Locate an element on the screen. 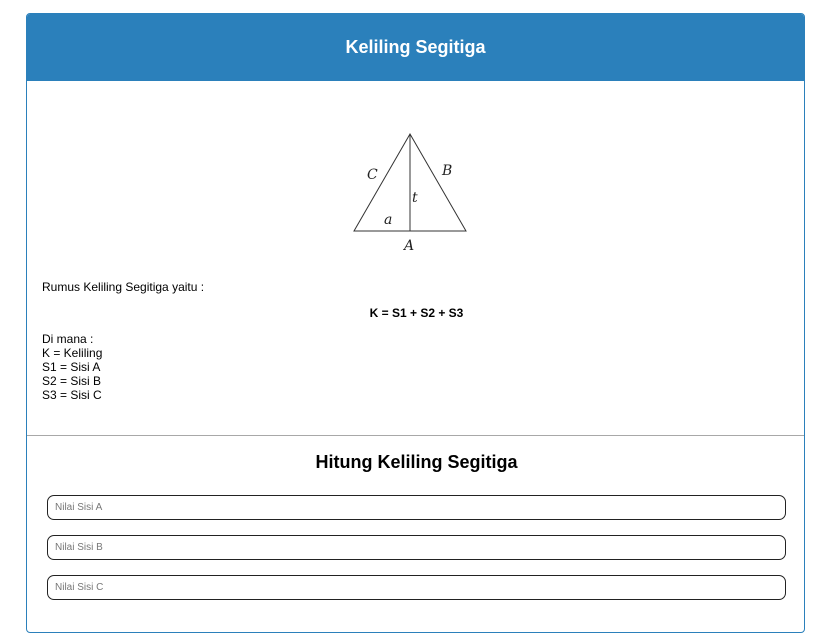  legend-item: S3 = Sisi C is located at coordinates (72, 395).